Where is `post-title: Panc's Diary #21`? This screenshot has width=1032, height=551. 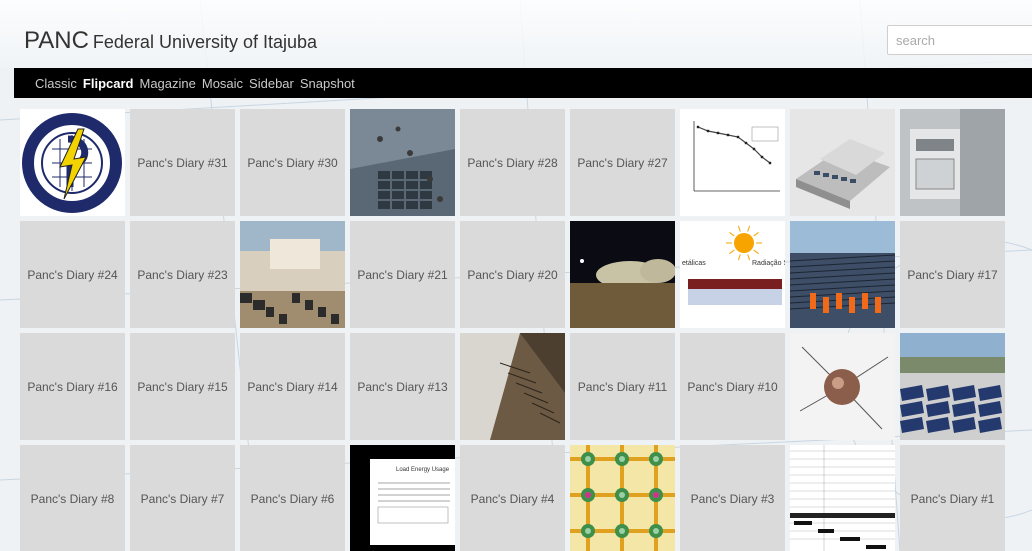
post-title: Panc's Diary #21 is located at coordinates (402, 274).